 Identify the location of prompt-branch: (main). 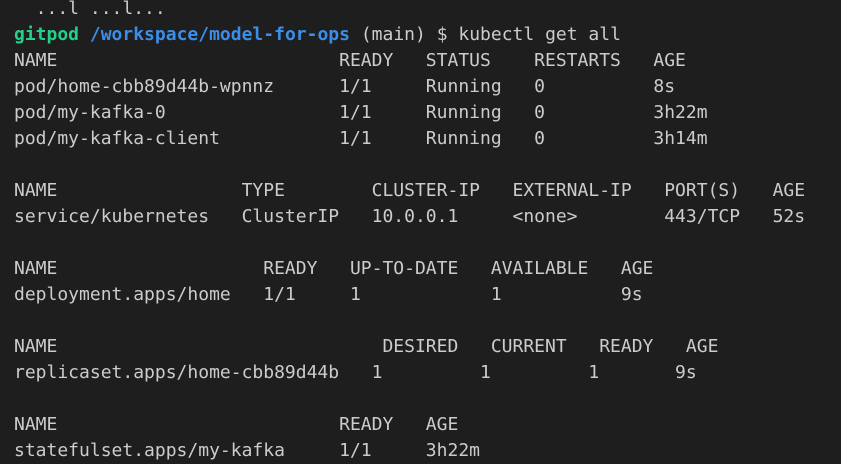
(393, 34).